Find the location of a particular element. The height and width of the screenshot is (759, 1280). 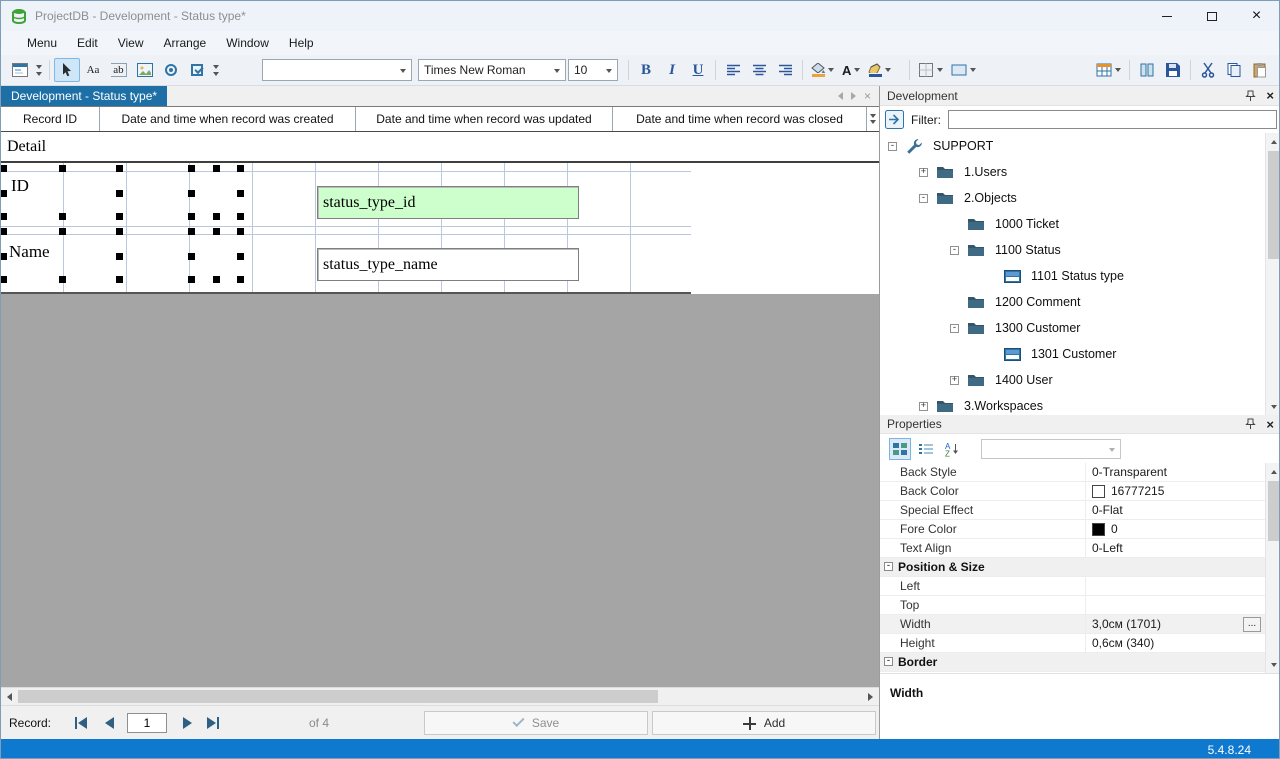

property-value: 0-Left is located at coordinates (1175, 548).